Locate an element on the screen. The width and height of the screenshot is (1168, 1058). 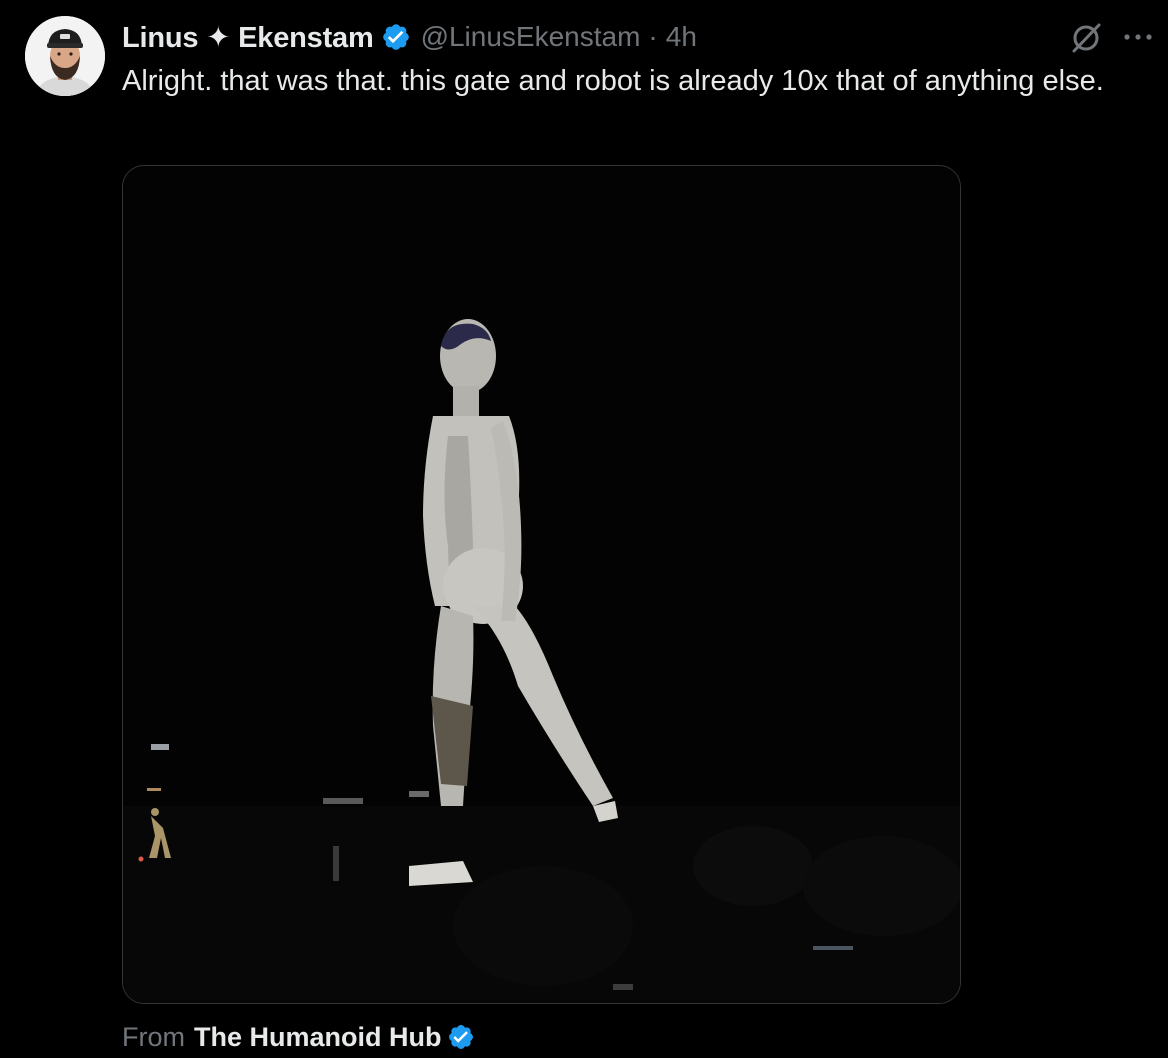
verified-badge-icon is located at coordinates (396, 37).